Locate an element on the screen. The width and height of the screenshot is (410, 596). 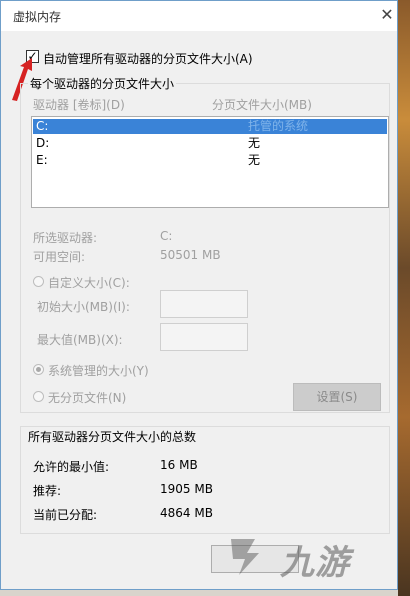
initial-size-label: 初始大小(MB)(I): is located at coordinates (83, 307).